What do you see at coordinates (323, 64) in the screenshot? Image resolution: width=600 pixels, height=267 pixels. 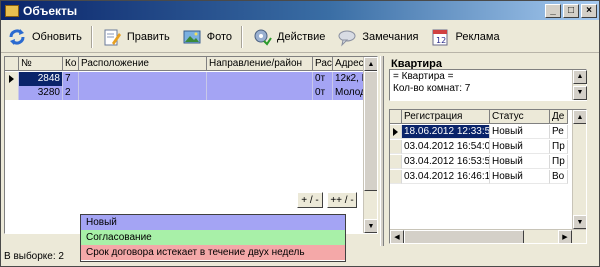 I see `column-header-distance: Расс` at bounding box center [323, 64].